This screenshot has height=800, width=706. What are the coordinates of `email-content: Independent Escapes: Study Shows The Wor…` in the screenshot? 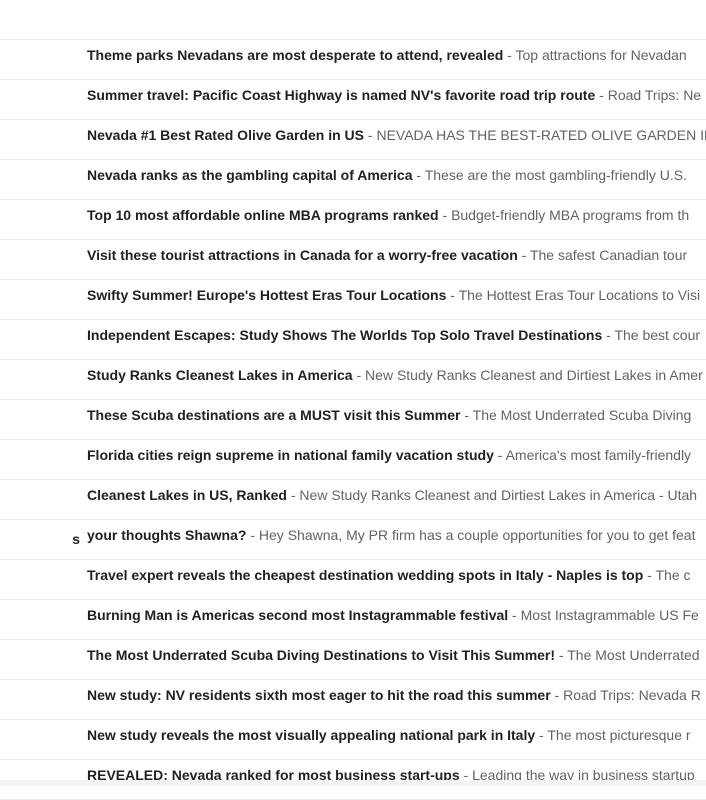 It's located at (396, 335).